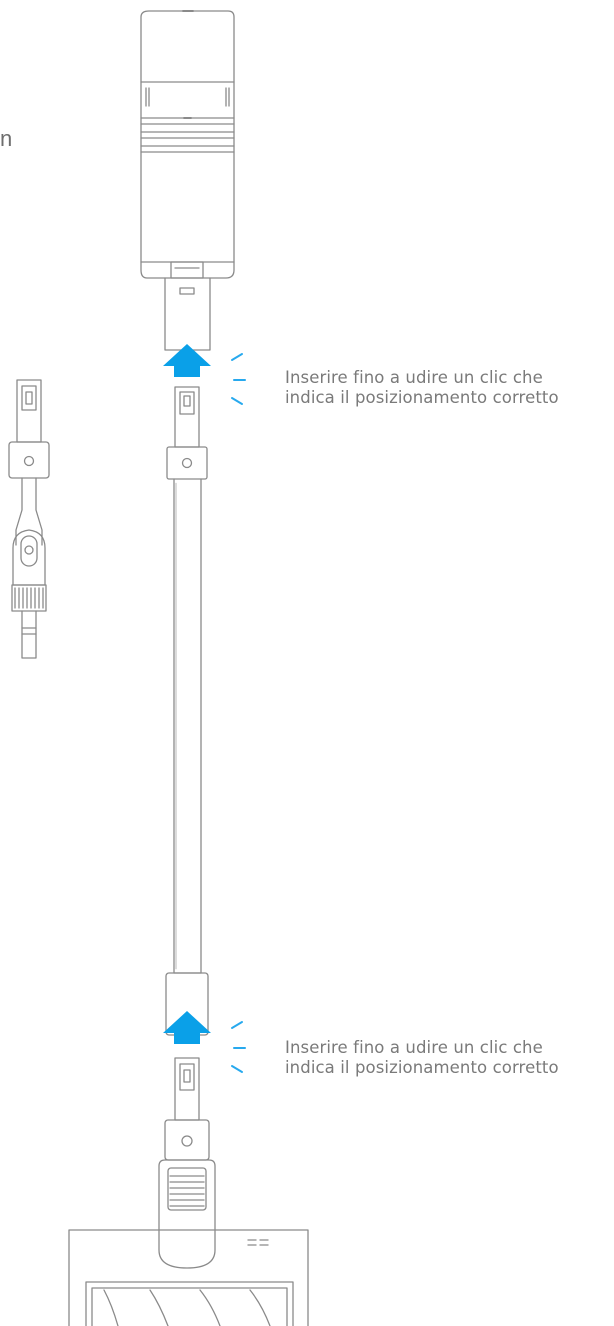 This screenshot has height=1326, width=614. Describe the element at coordinates (29, 519) in the screenshot. I see `side-accessory-tool` at that location.